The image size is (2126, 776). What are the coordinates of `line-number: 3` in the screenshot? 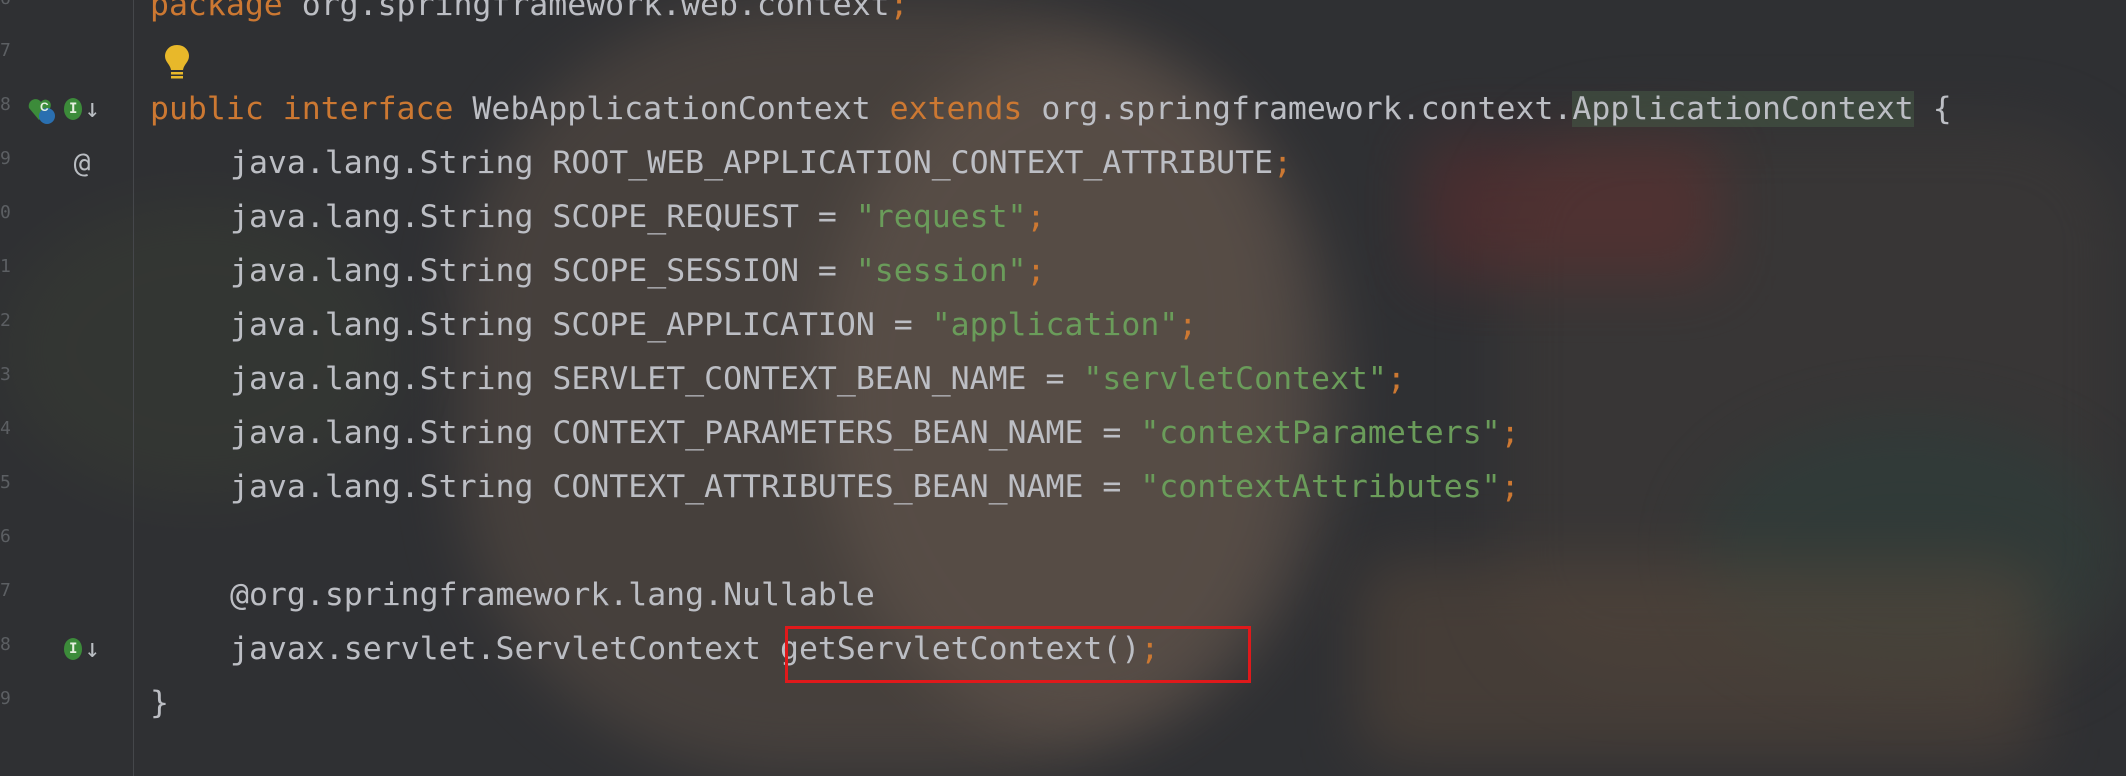 It's located at (5, 374).